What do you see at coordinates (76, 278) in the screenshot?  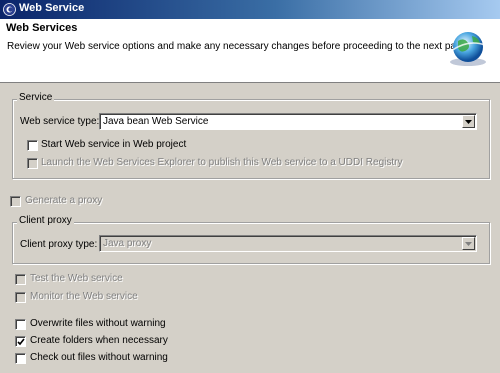 I see `test-web-service-label: Test the Web service` at bounding box center [76, 278].